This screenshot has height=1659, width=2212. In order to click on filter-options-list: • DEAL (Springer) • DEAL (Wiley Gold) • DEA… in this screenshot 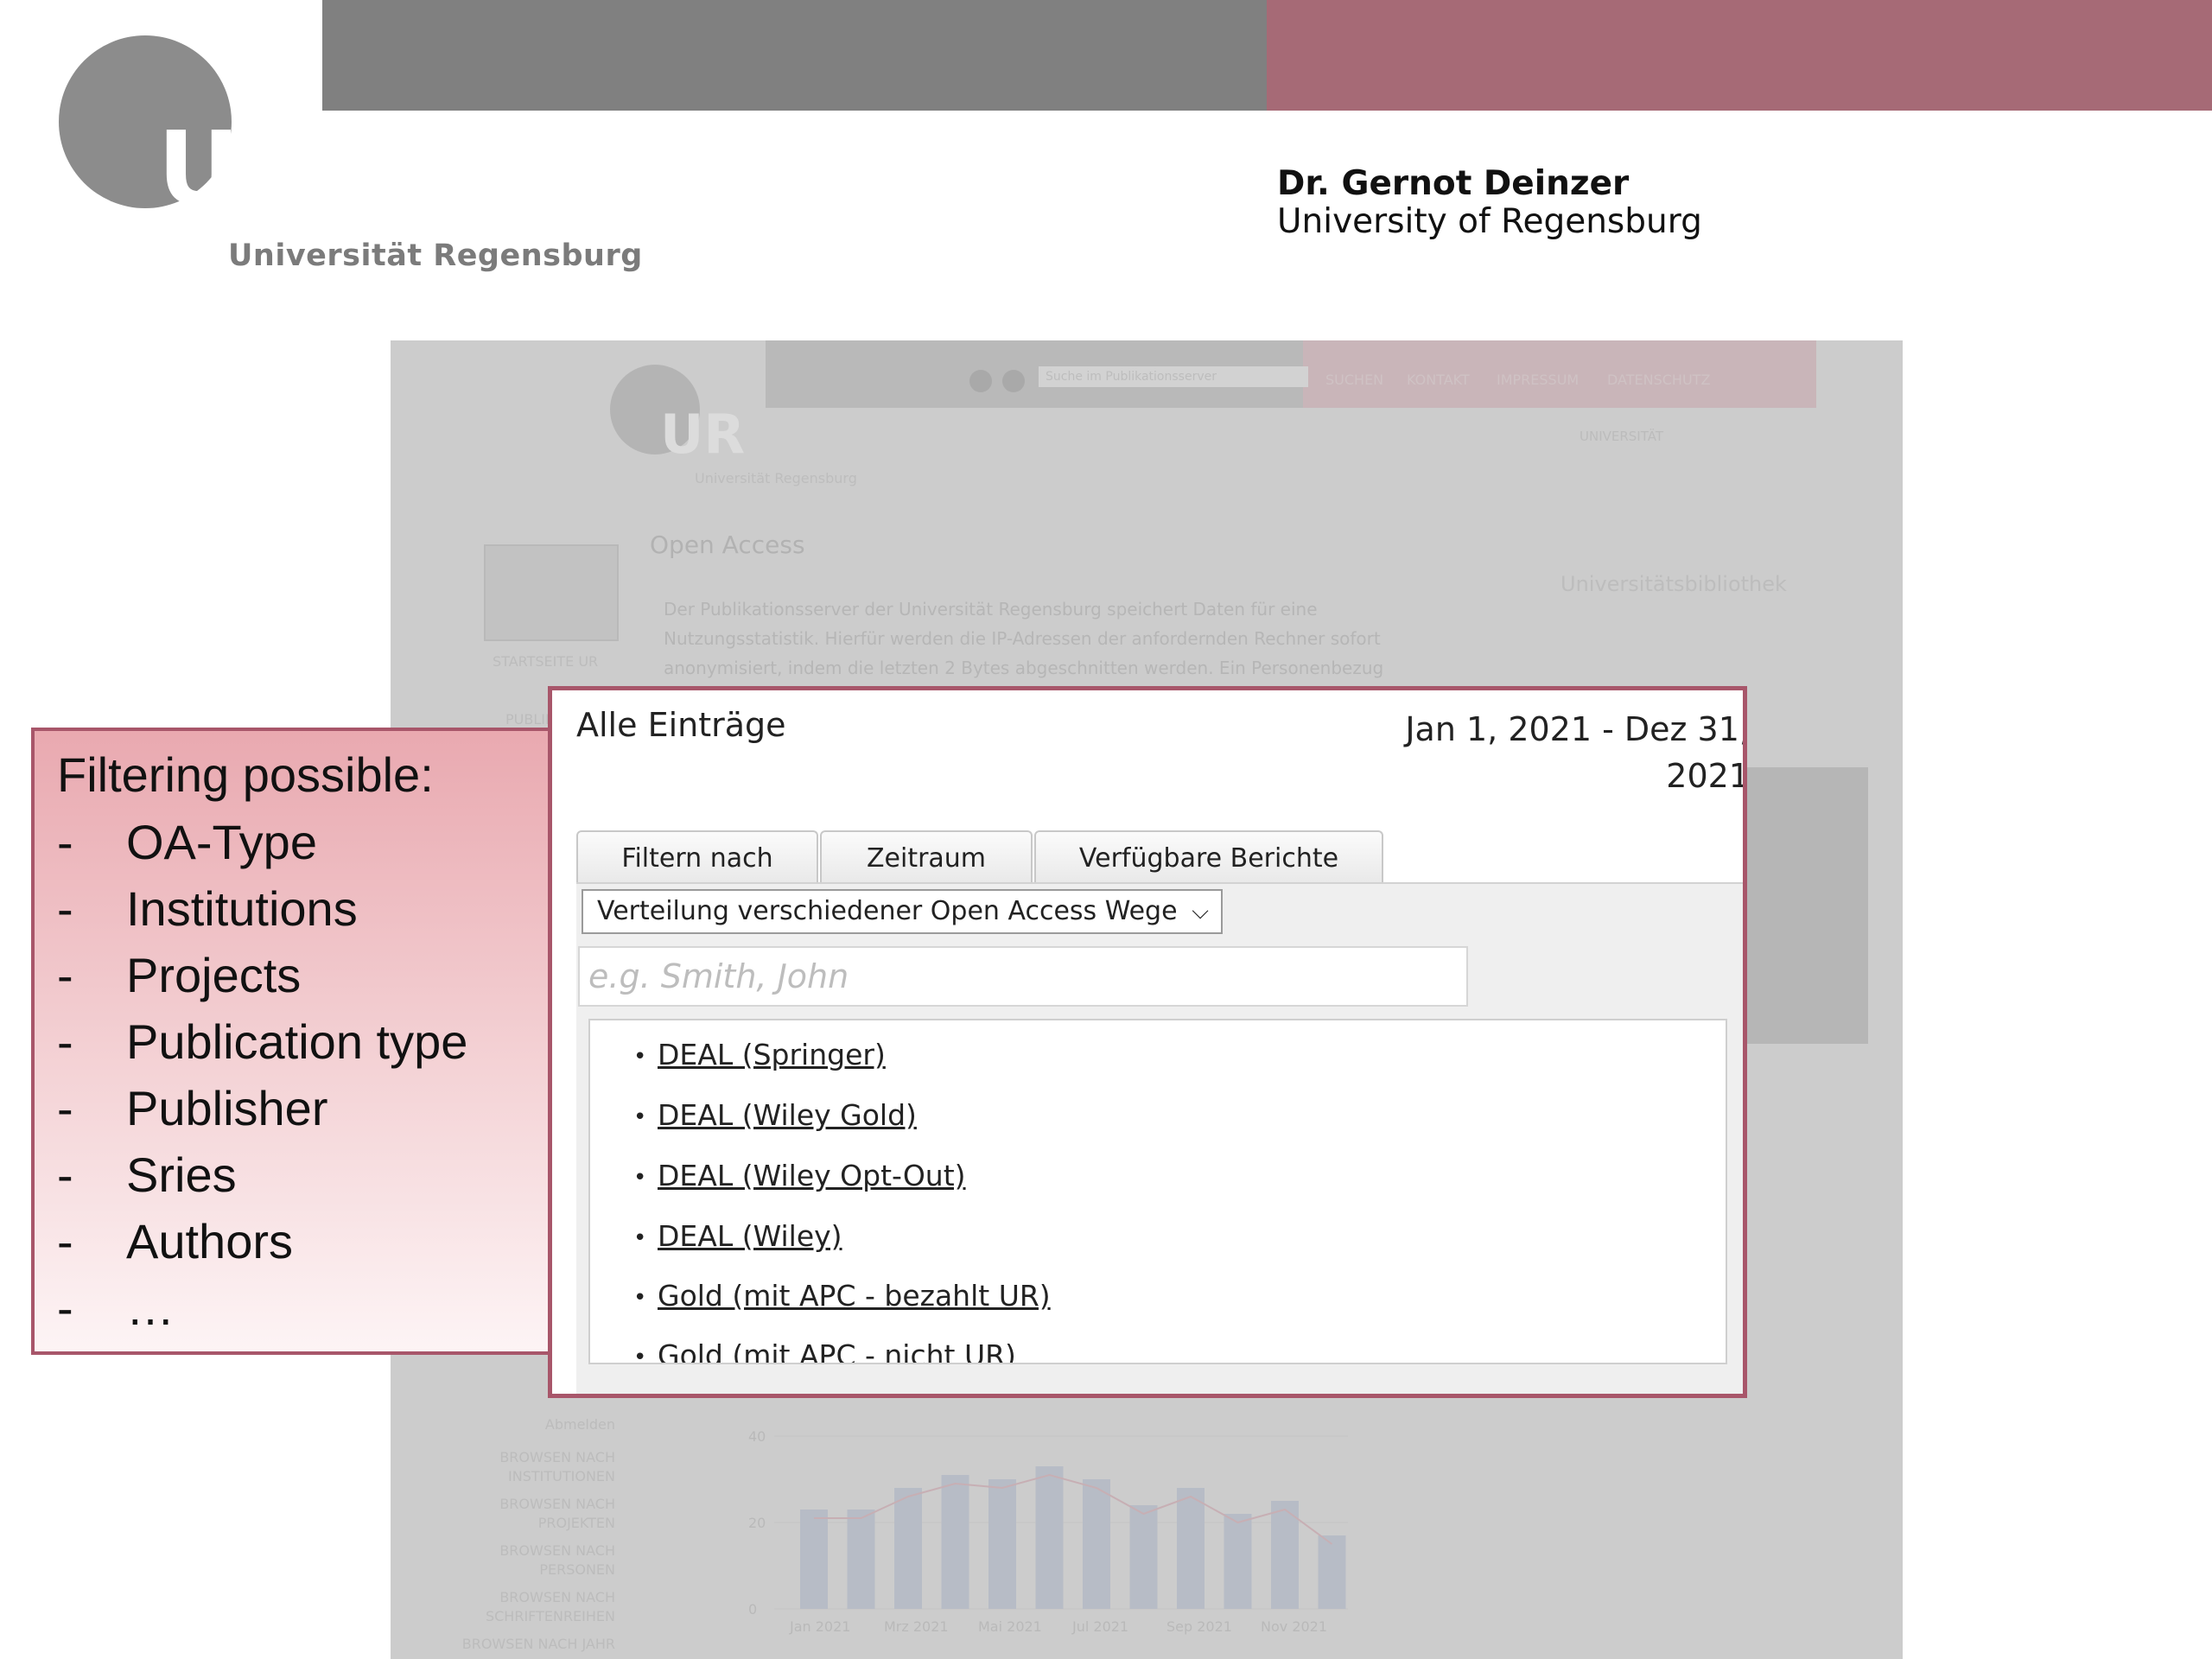, I will do `click(1157, 1191)`.